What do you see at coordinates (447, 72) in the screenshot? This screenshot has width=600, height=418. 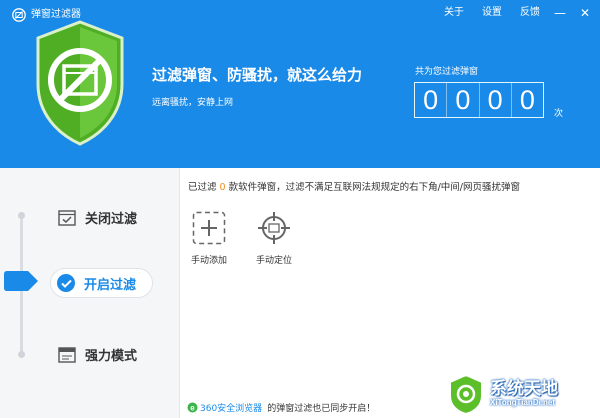 I see `counter-label: 共为您过滤弹窗` at bounding box center [447, 72].